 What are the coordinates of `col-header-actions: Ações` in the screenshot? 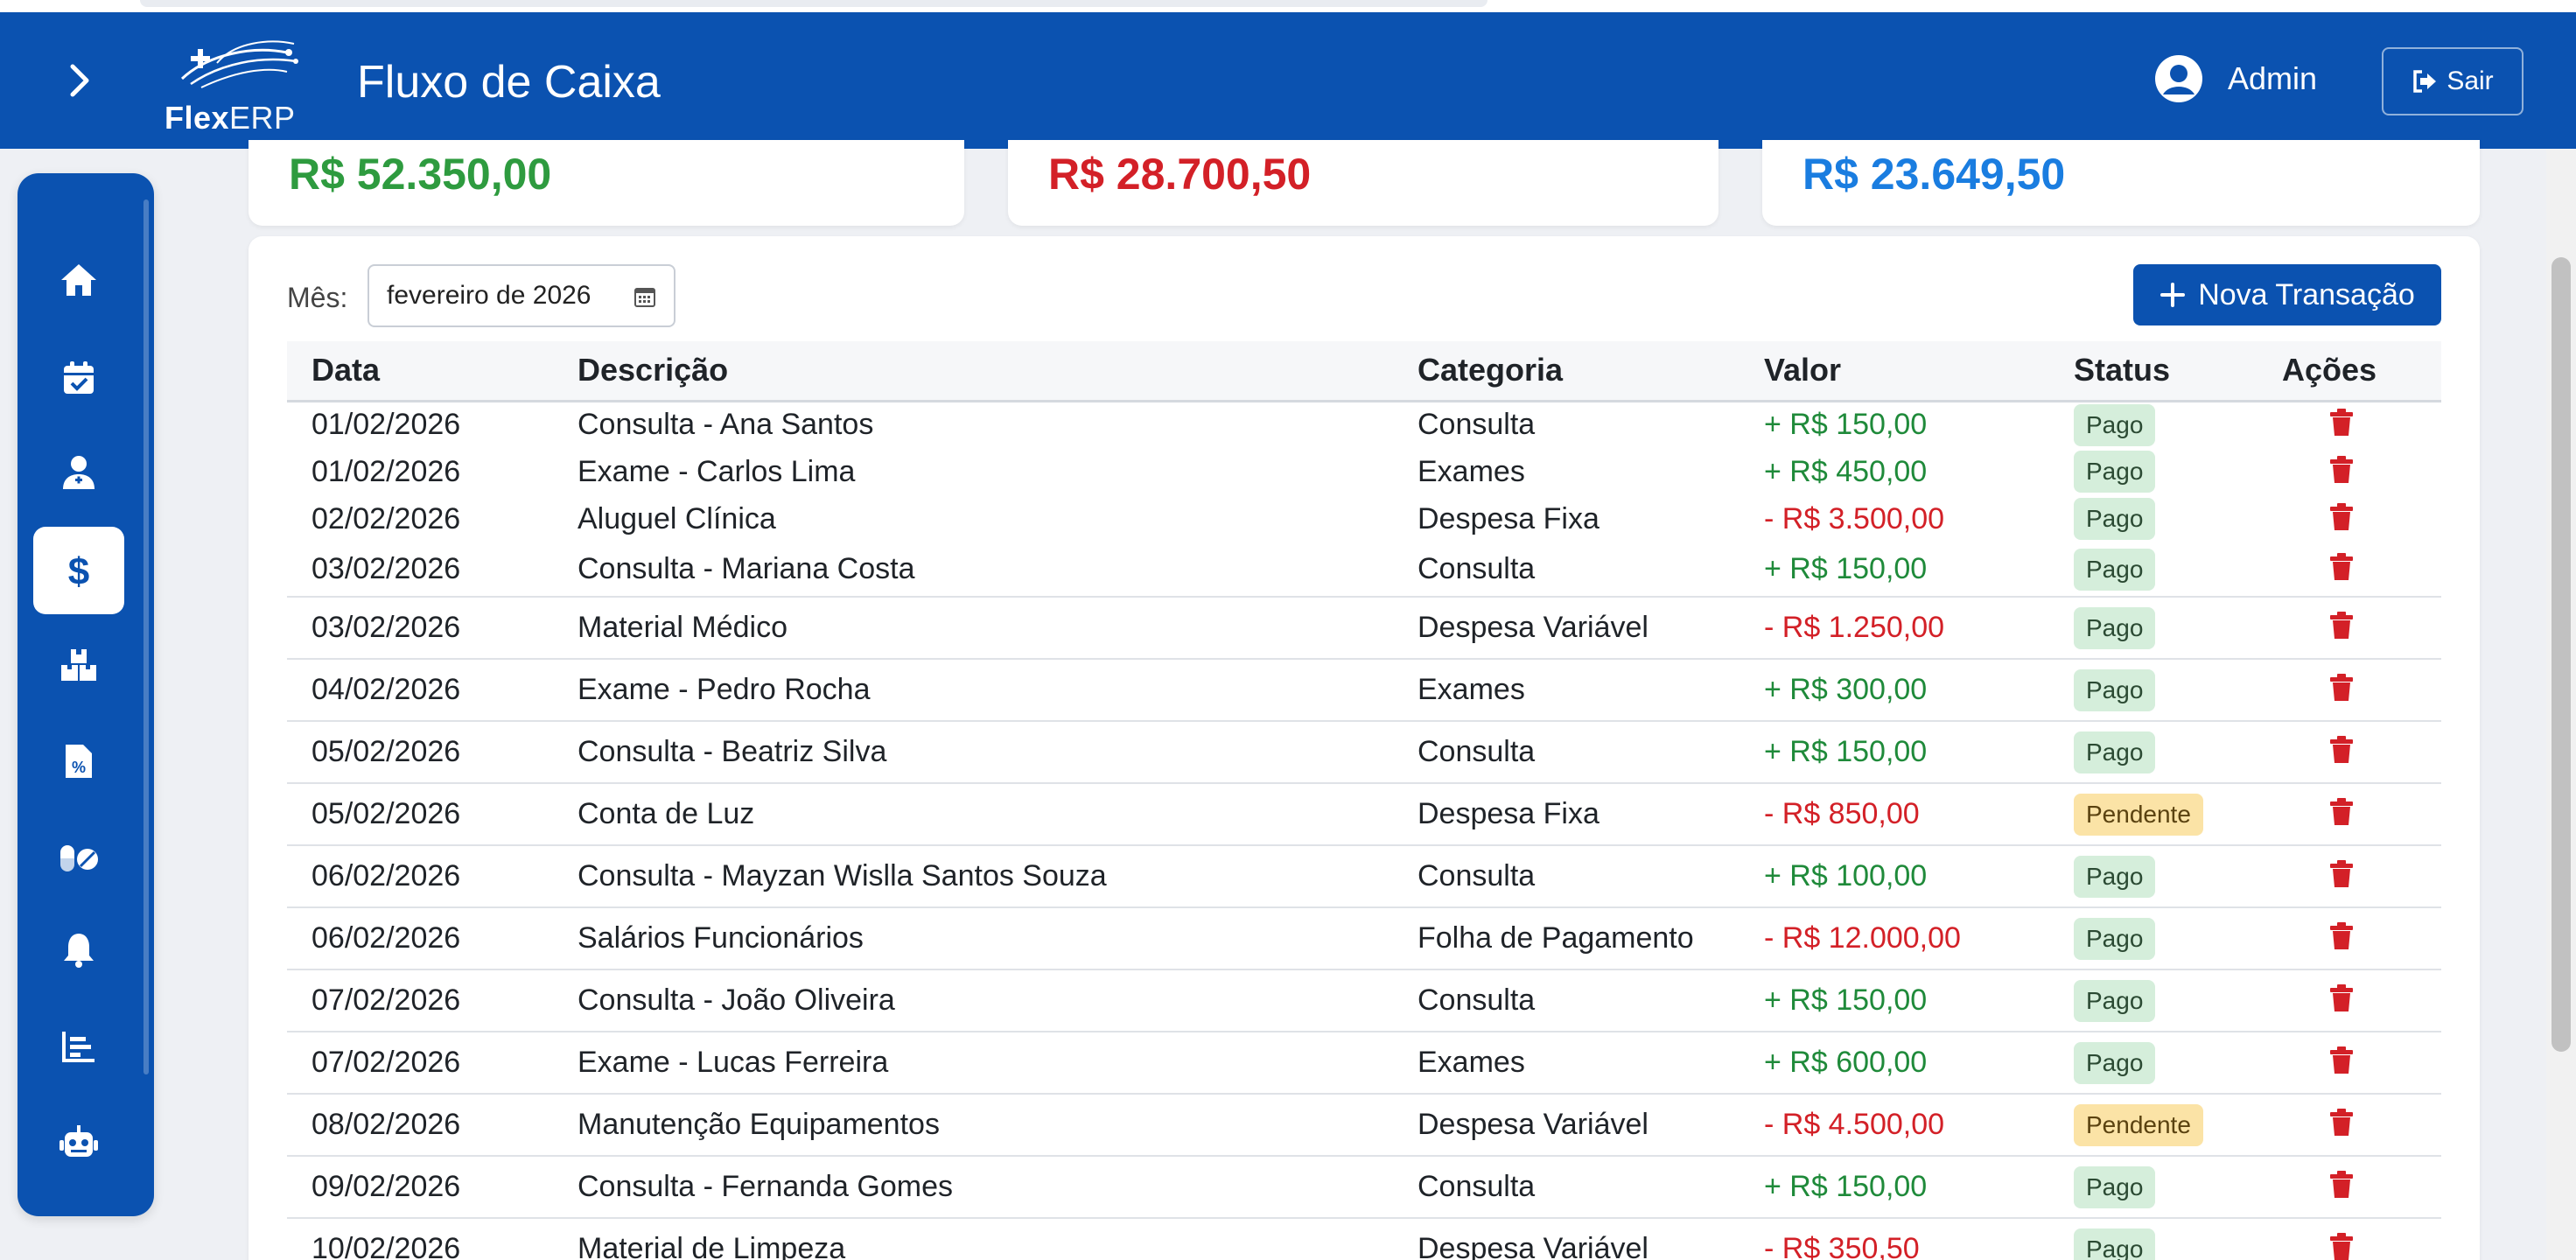 It's located at (2361, 371).